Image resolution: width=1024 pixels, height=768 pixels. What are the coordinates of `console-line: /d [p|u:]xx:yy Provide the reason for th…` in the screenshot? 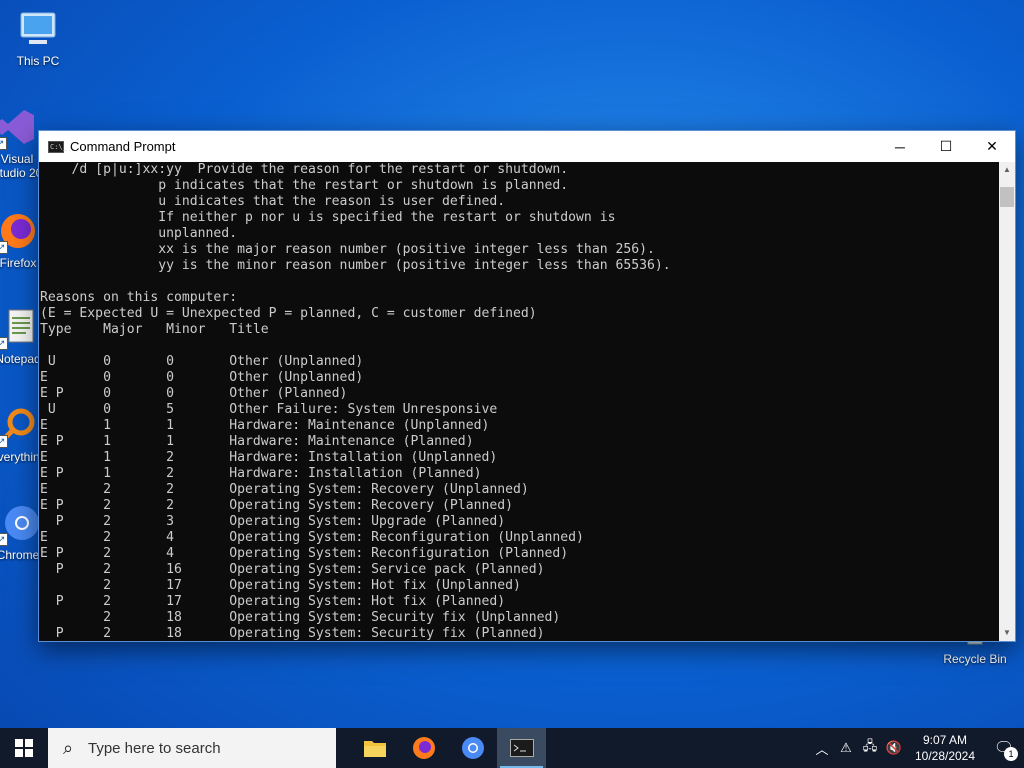 It's located at (304, 169).